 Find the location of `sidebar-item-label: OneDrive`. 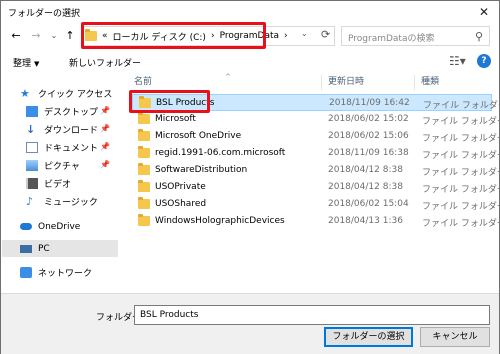

sidebar-item-label: OneDrive is located at coordinates (59, 226).